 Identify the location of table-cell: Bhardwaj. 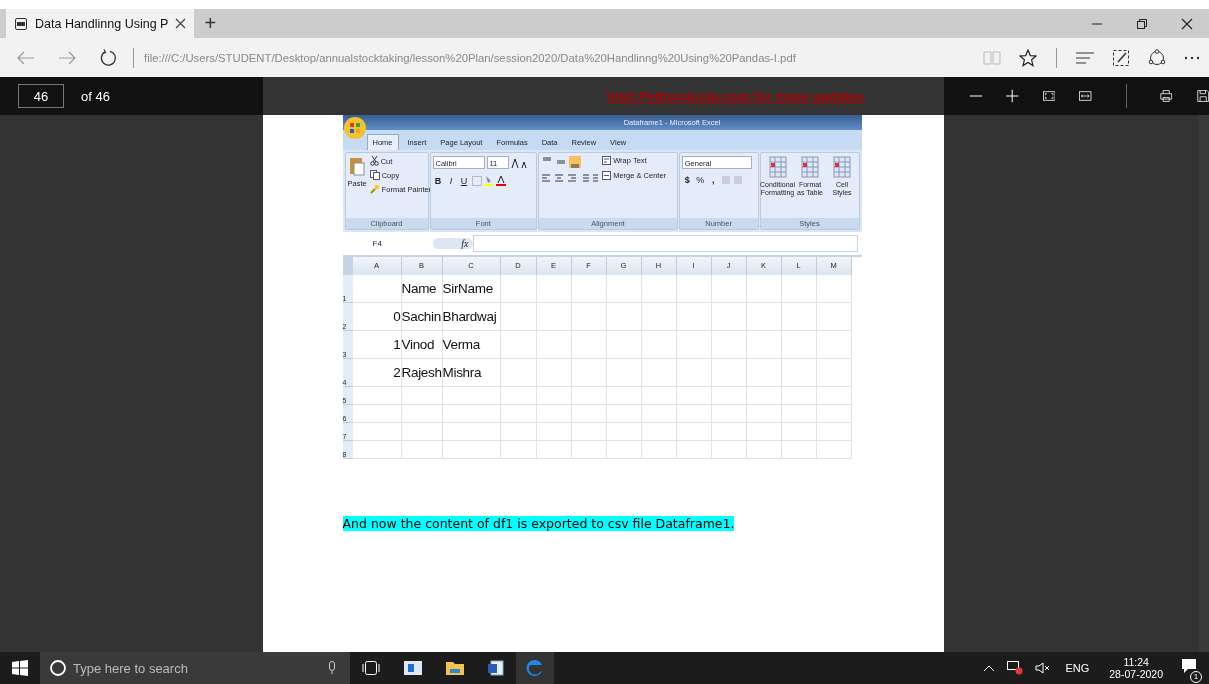
(471, 317).